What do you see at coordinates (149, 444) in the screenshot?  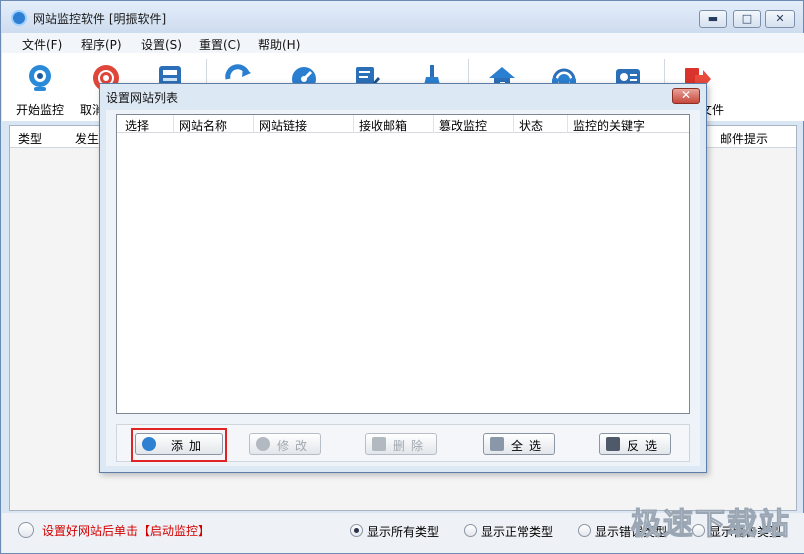 I see `plus-icon` at bounding box center [149, 444].